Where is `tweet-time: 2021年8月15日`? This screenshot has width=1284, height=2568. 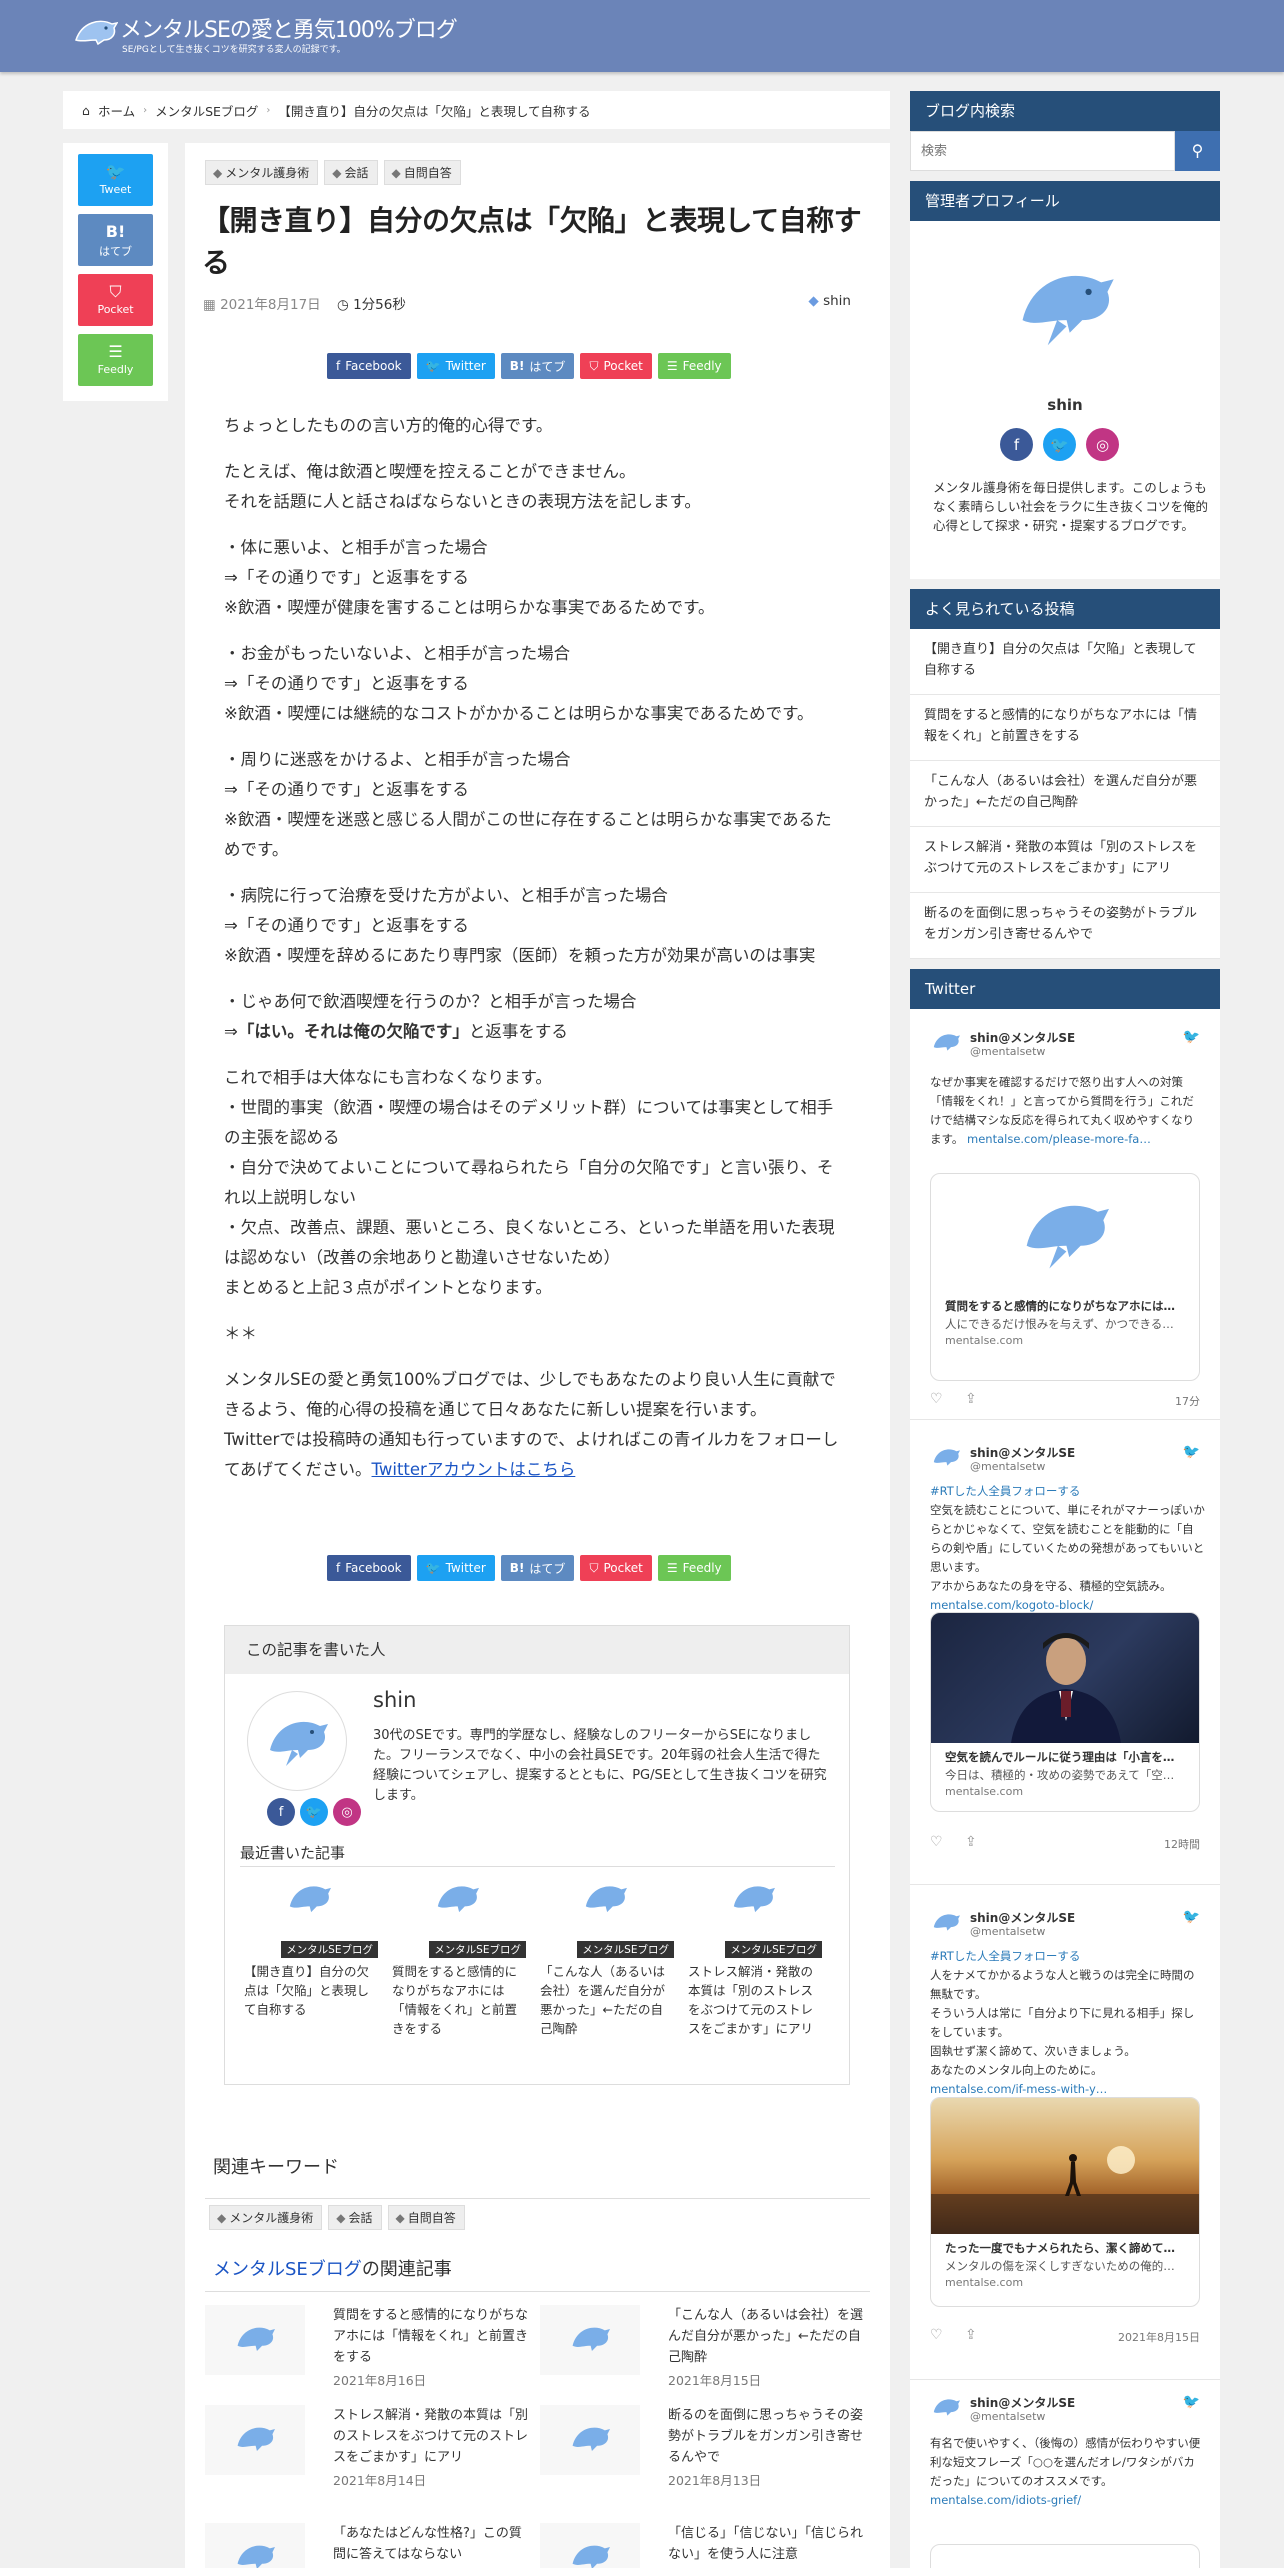
tweet-time: 2021年8月15日 is located at coordinates (1159, 2337).